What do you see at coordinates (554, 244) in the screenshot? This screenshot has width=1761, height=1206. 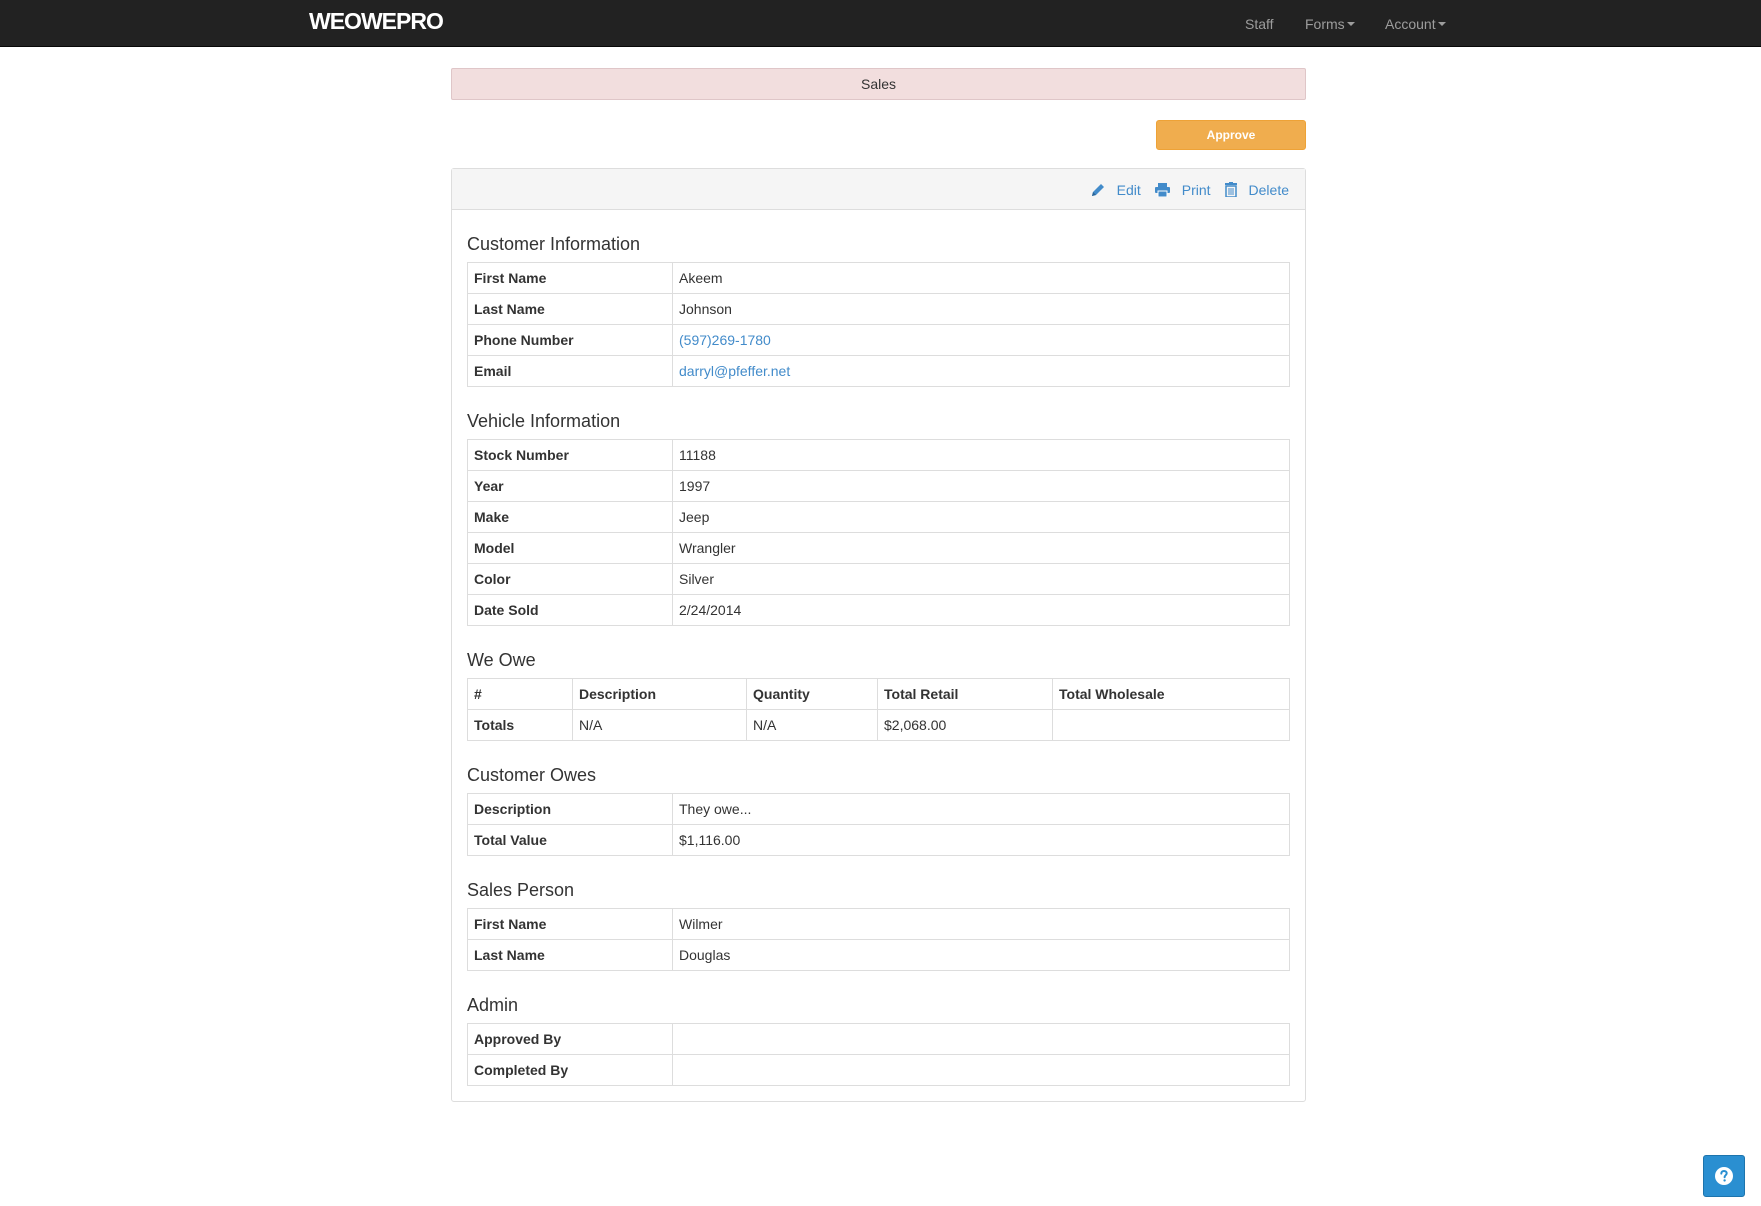 I see `customer-info-heading: Customer Information` at bounding box center [554, 244].